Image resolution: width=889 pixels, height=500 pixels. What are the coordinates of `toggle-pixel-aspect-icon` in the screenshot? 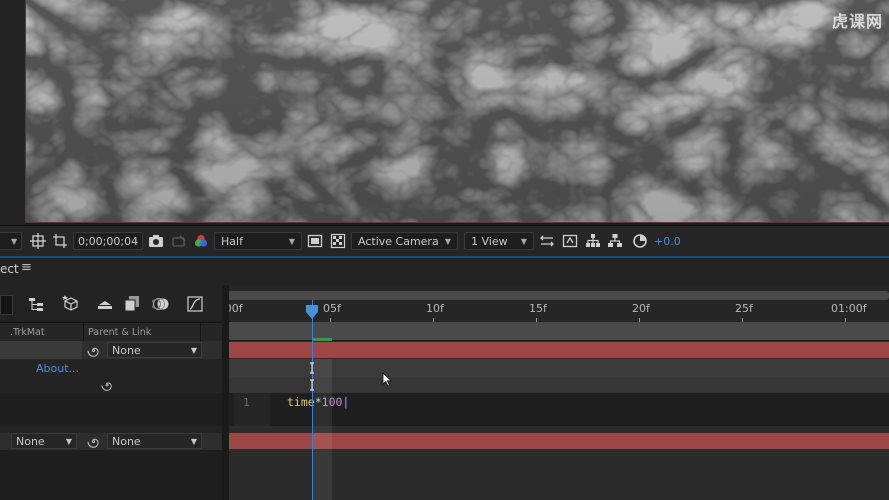 It's located at (547, 241).